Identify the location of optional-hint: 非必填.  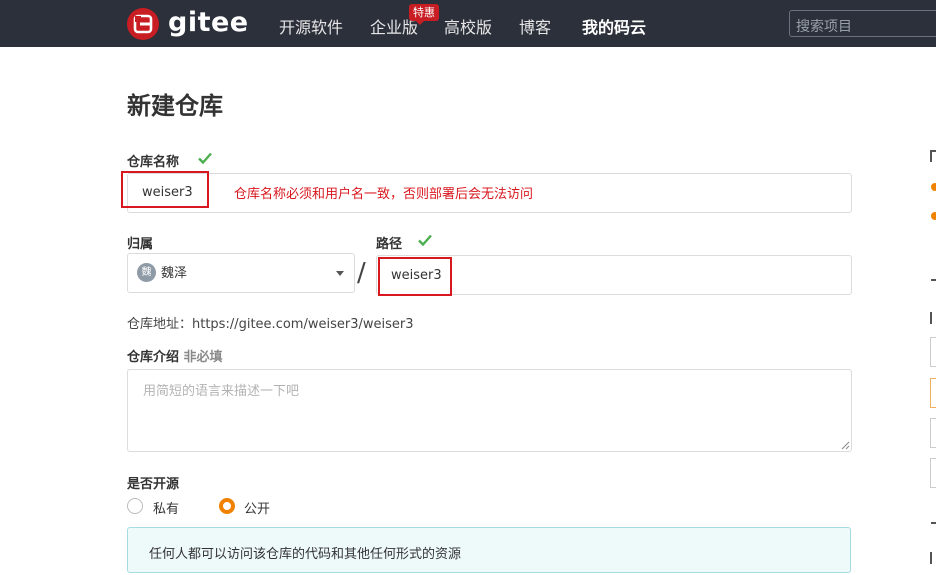
(203, 357).